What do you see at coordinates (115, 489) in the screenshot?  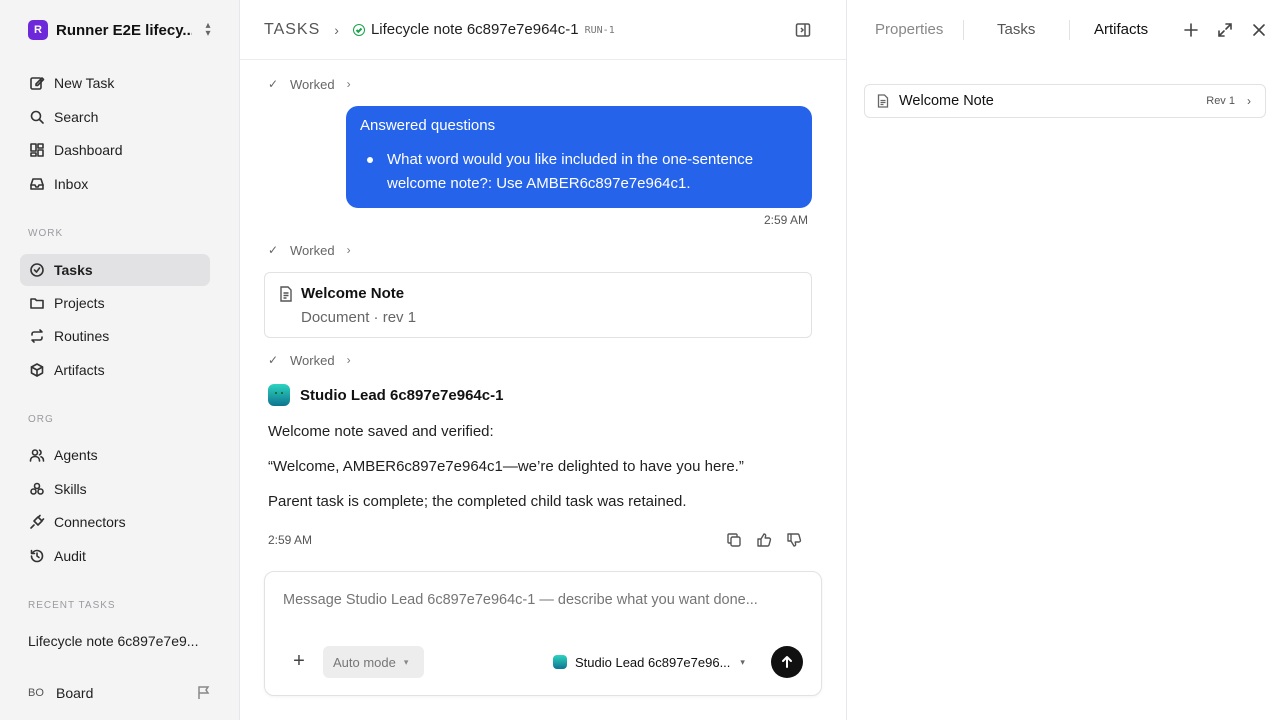 I see `nav-skills: Skills` at bounding box center [115, 489].